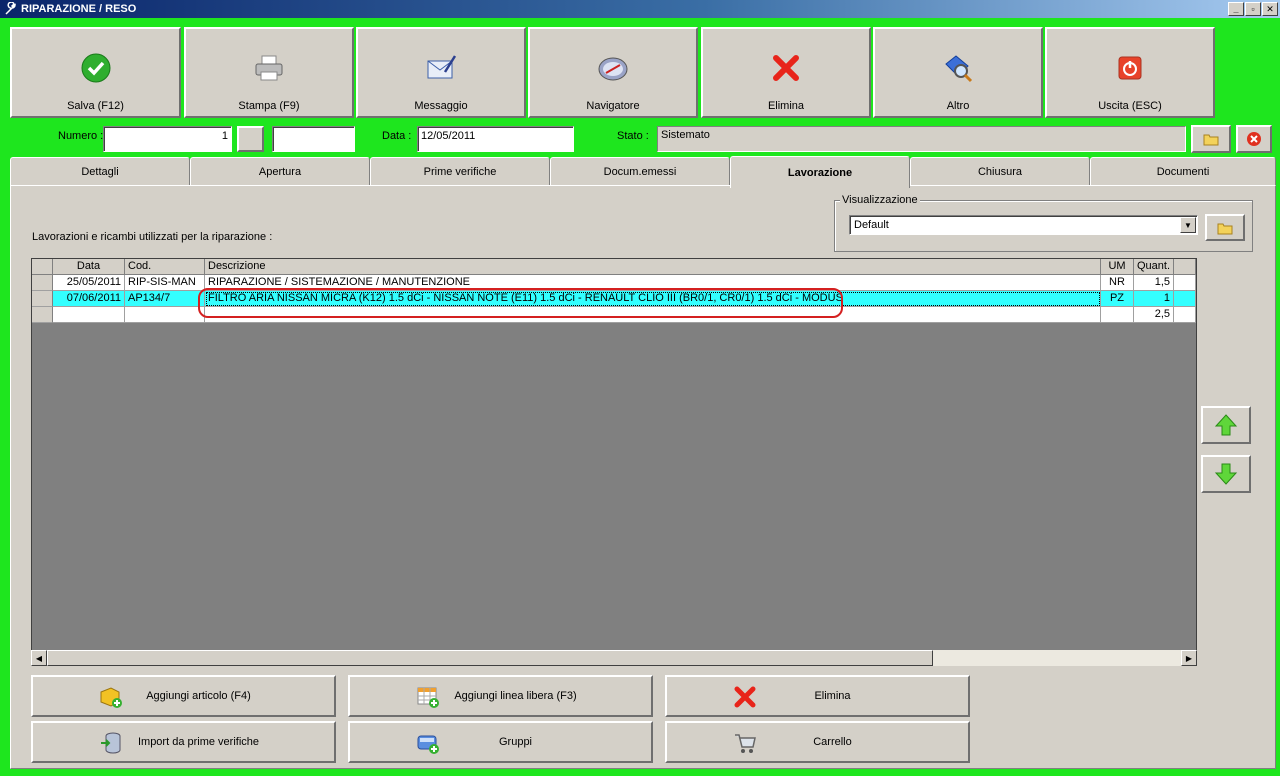 The width and height of the screenshot is (1280, 776). I want to click on check-icon, so click(95, 68).